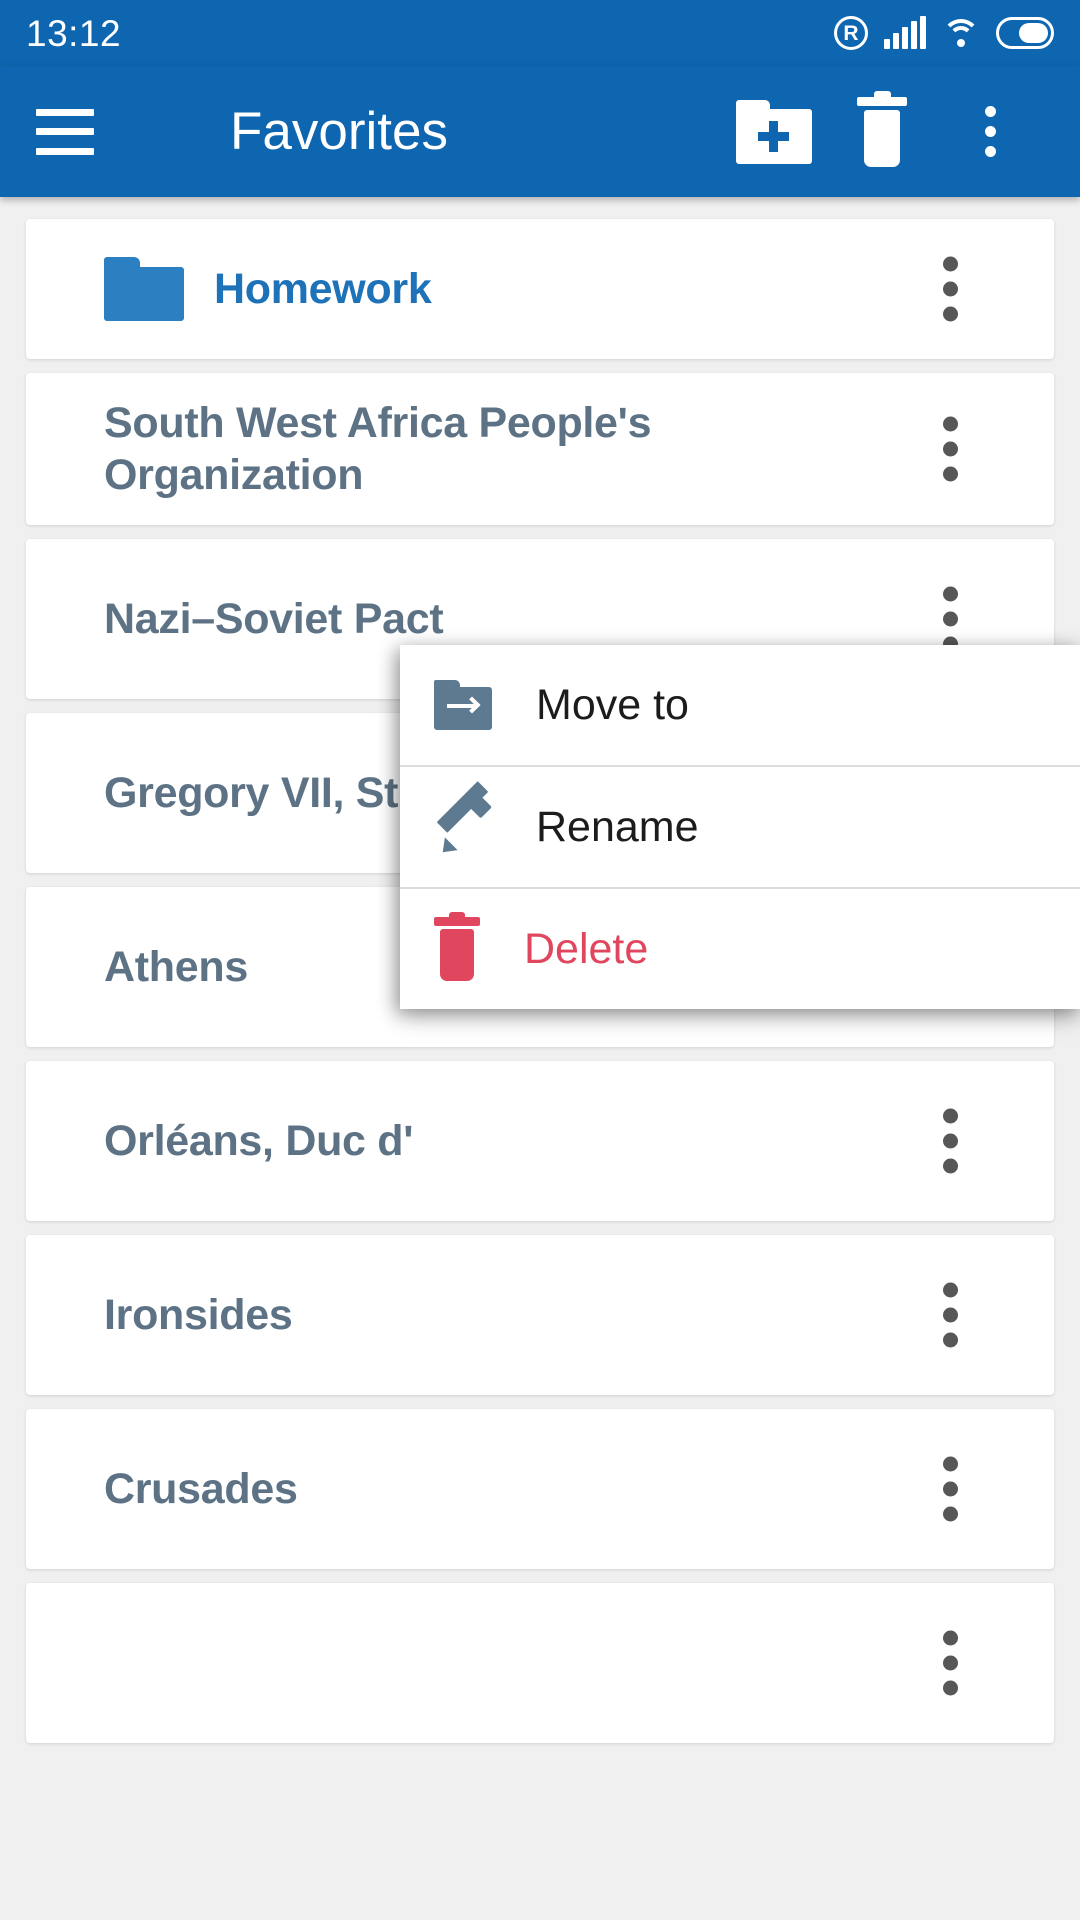  Describe the element at coordinates (540, 1315) in the screenshot. I see `list-item: Ironsides` at that location.